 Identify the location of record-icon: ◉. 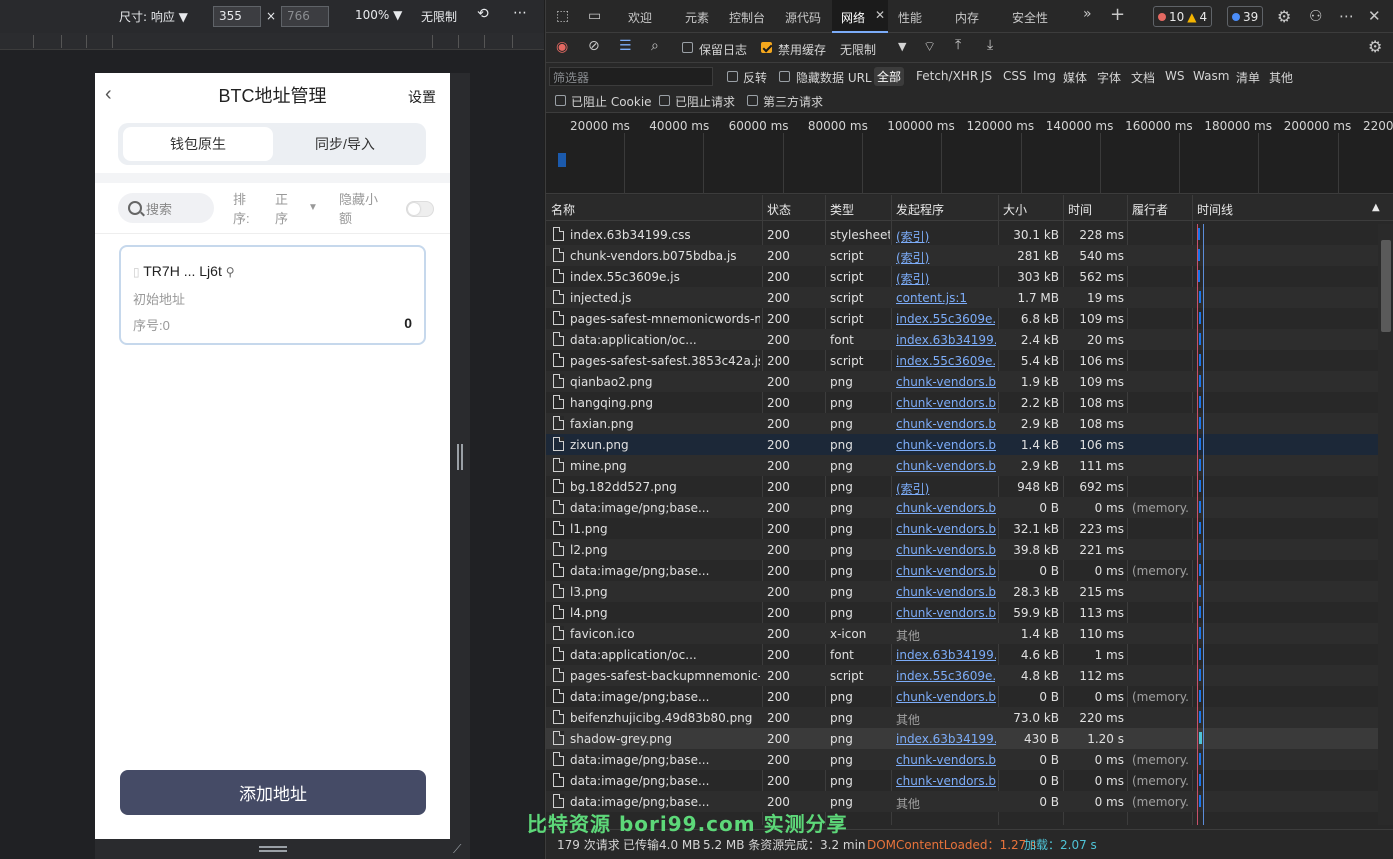
(562, 47).